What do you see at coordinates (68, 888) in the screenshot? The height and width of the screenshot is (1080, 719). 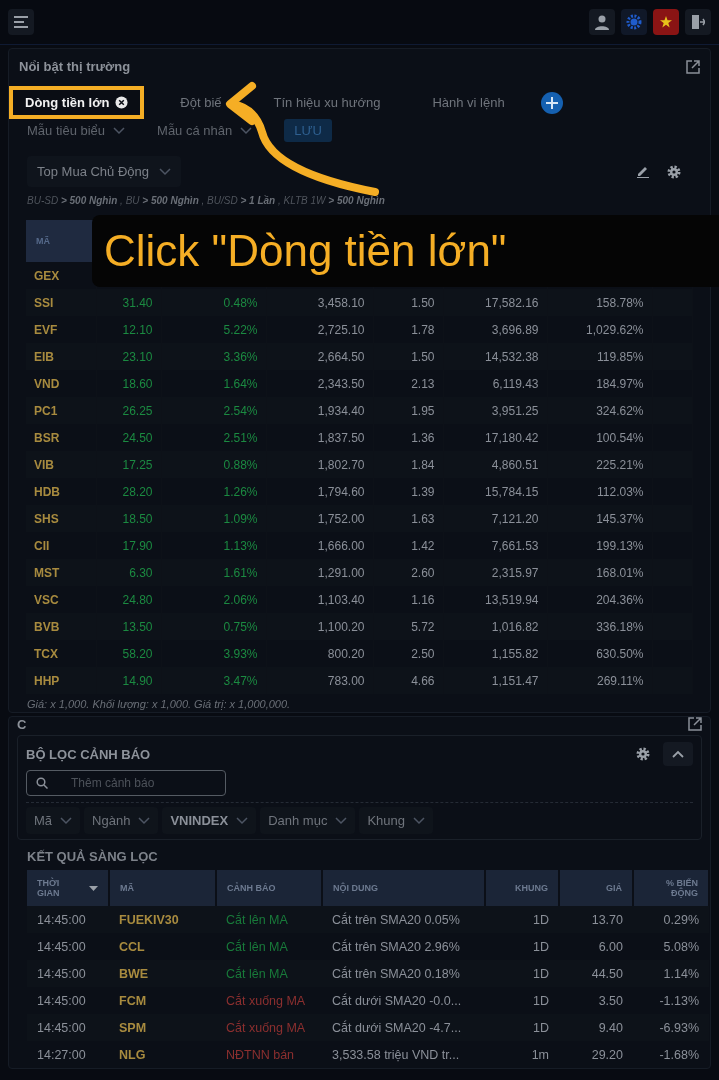 I see `column-header: THỜI GIAN` at bounding box center [68, 888].